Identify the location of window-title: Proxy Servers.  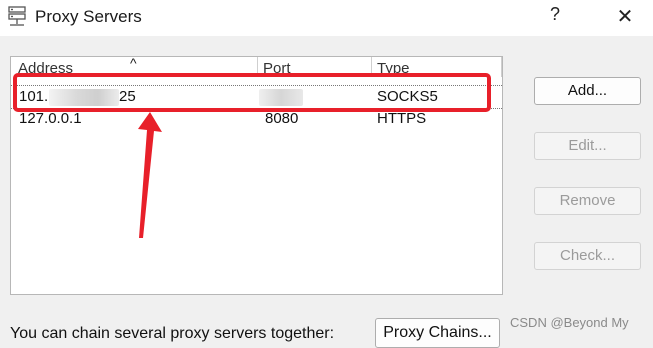
(88, 16).